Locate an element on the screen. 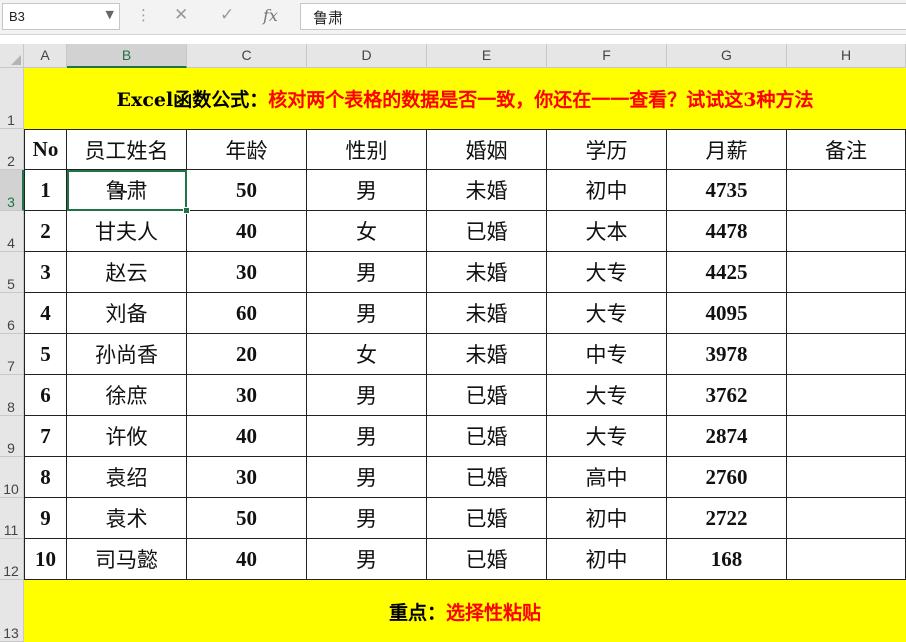 This screenshot has width=906, height=642. table-cell: 30 is located at coordinates (247, 477).